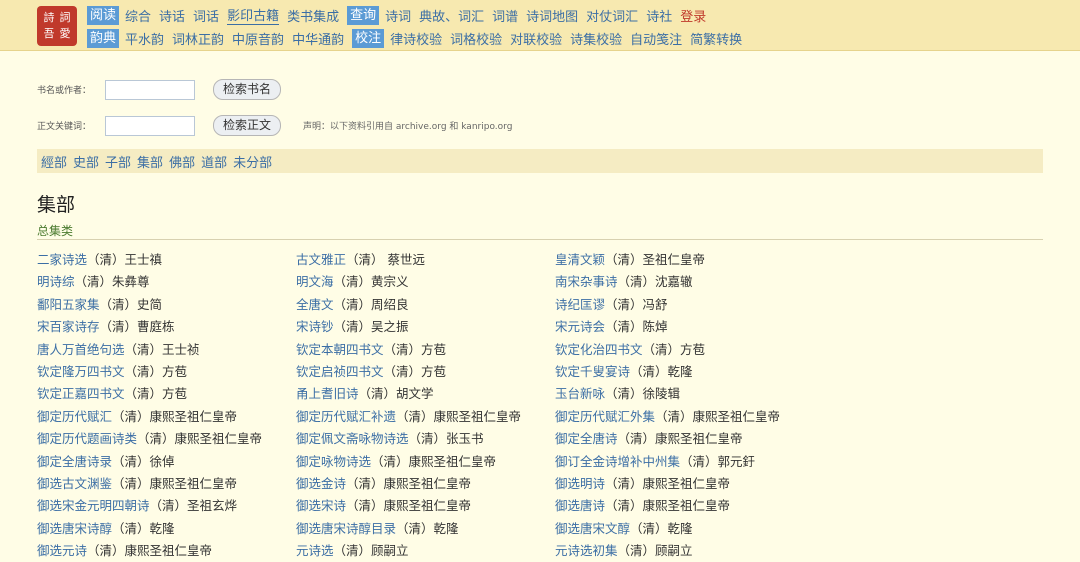  I want to click on category-fo: 佛部, so click(182, 161).